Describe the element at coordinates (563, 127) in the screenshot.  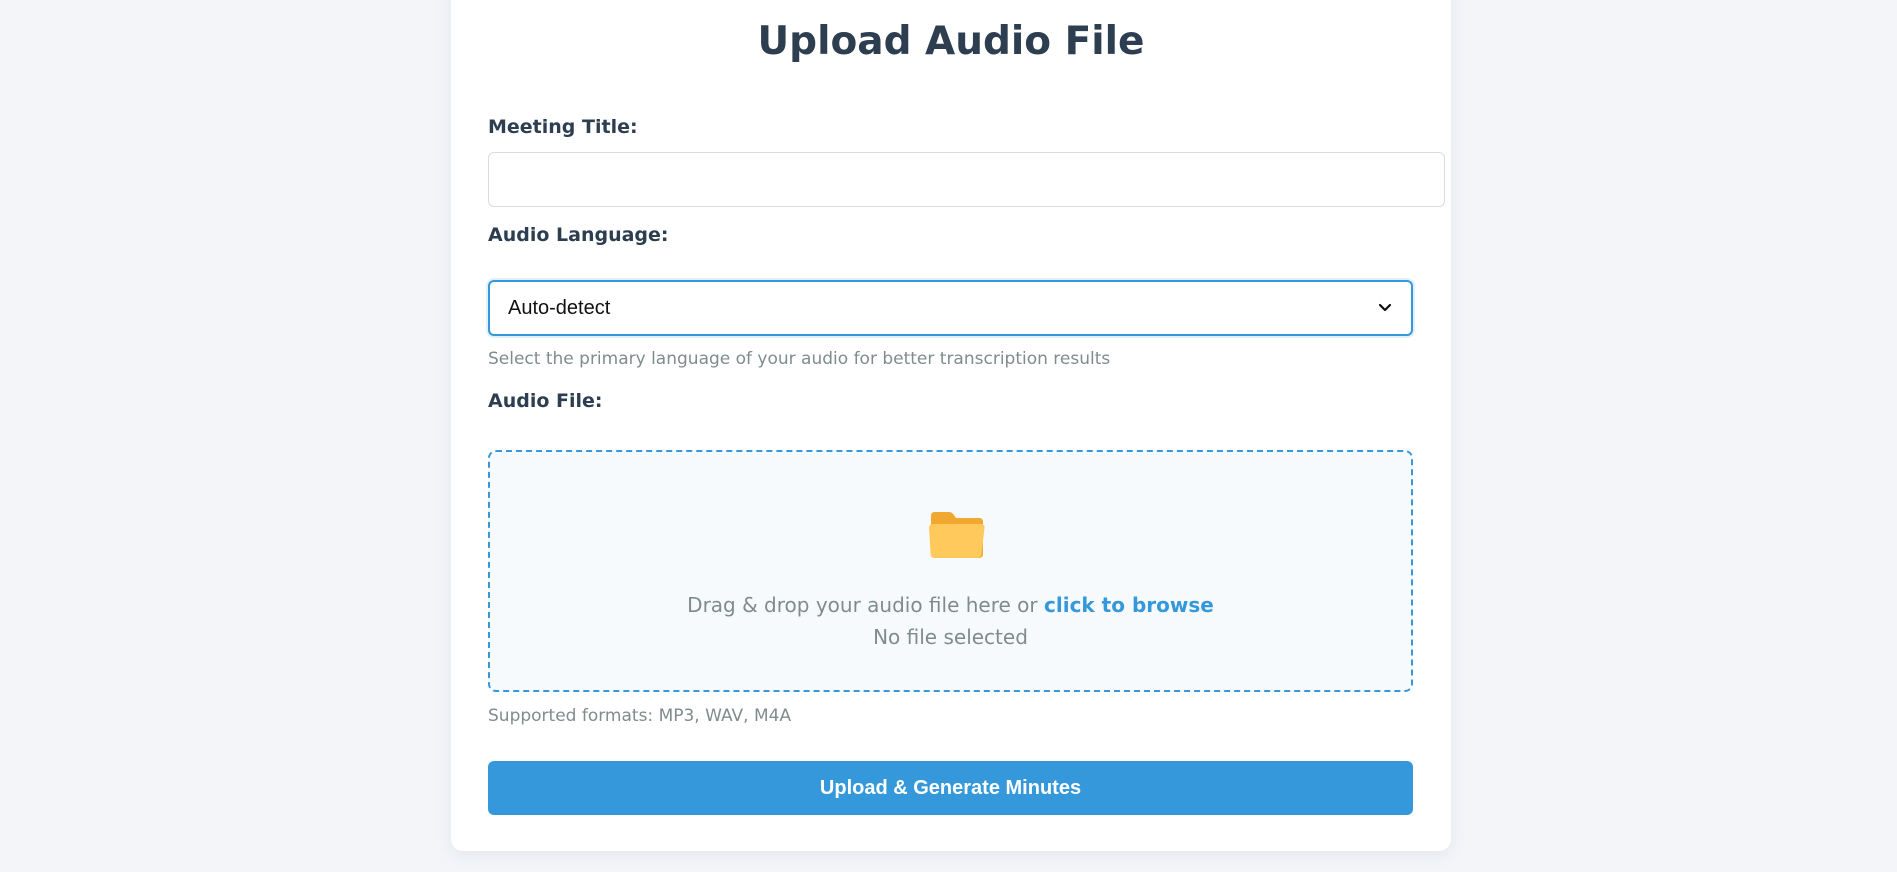
I see `meeting-title-label: Meeting Title:` at that location.